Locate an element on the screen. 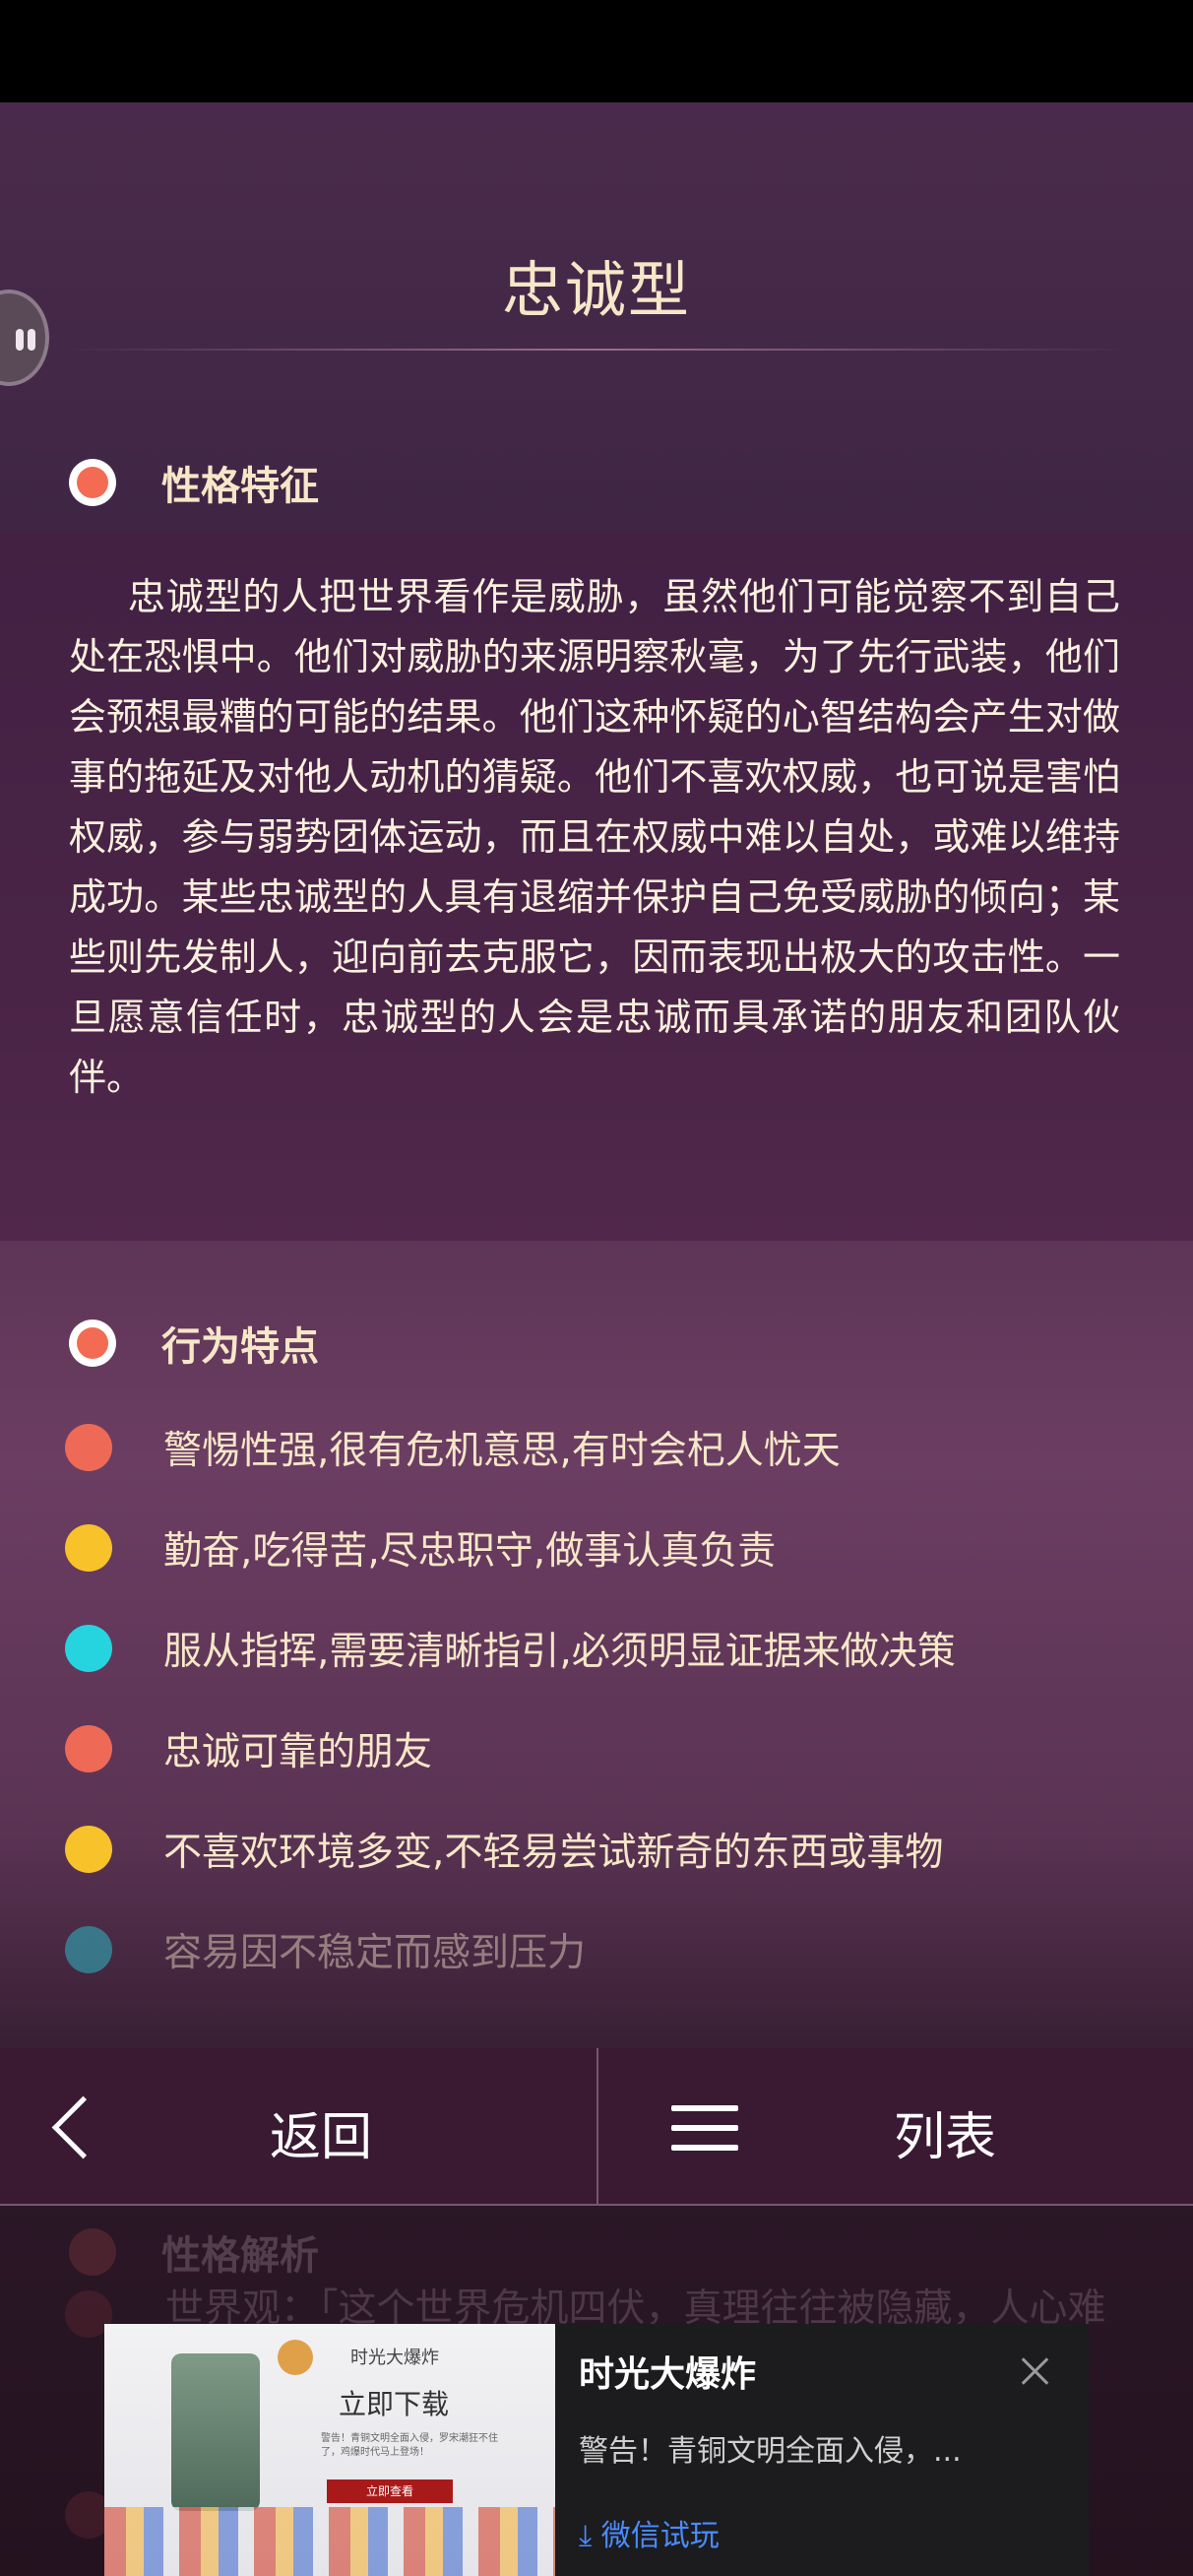 This screenshot has width=1193, height=2576. list-item: 警惕性强,很有危机意思,有时会杞人忧天 is located at coordinates (453, 1447).